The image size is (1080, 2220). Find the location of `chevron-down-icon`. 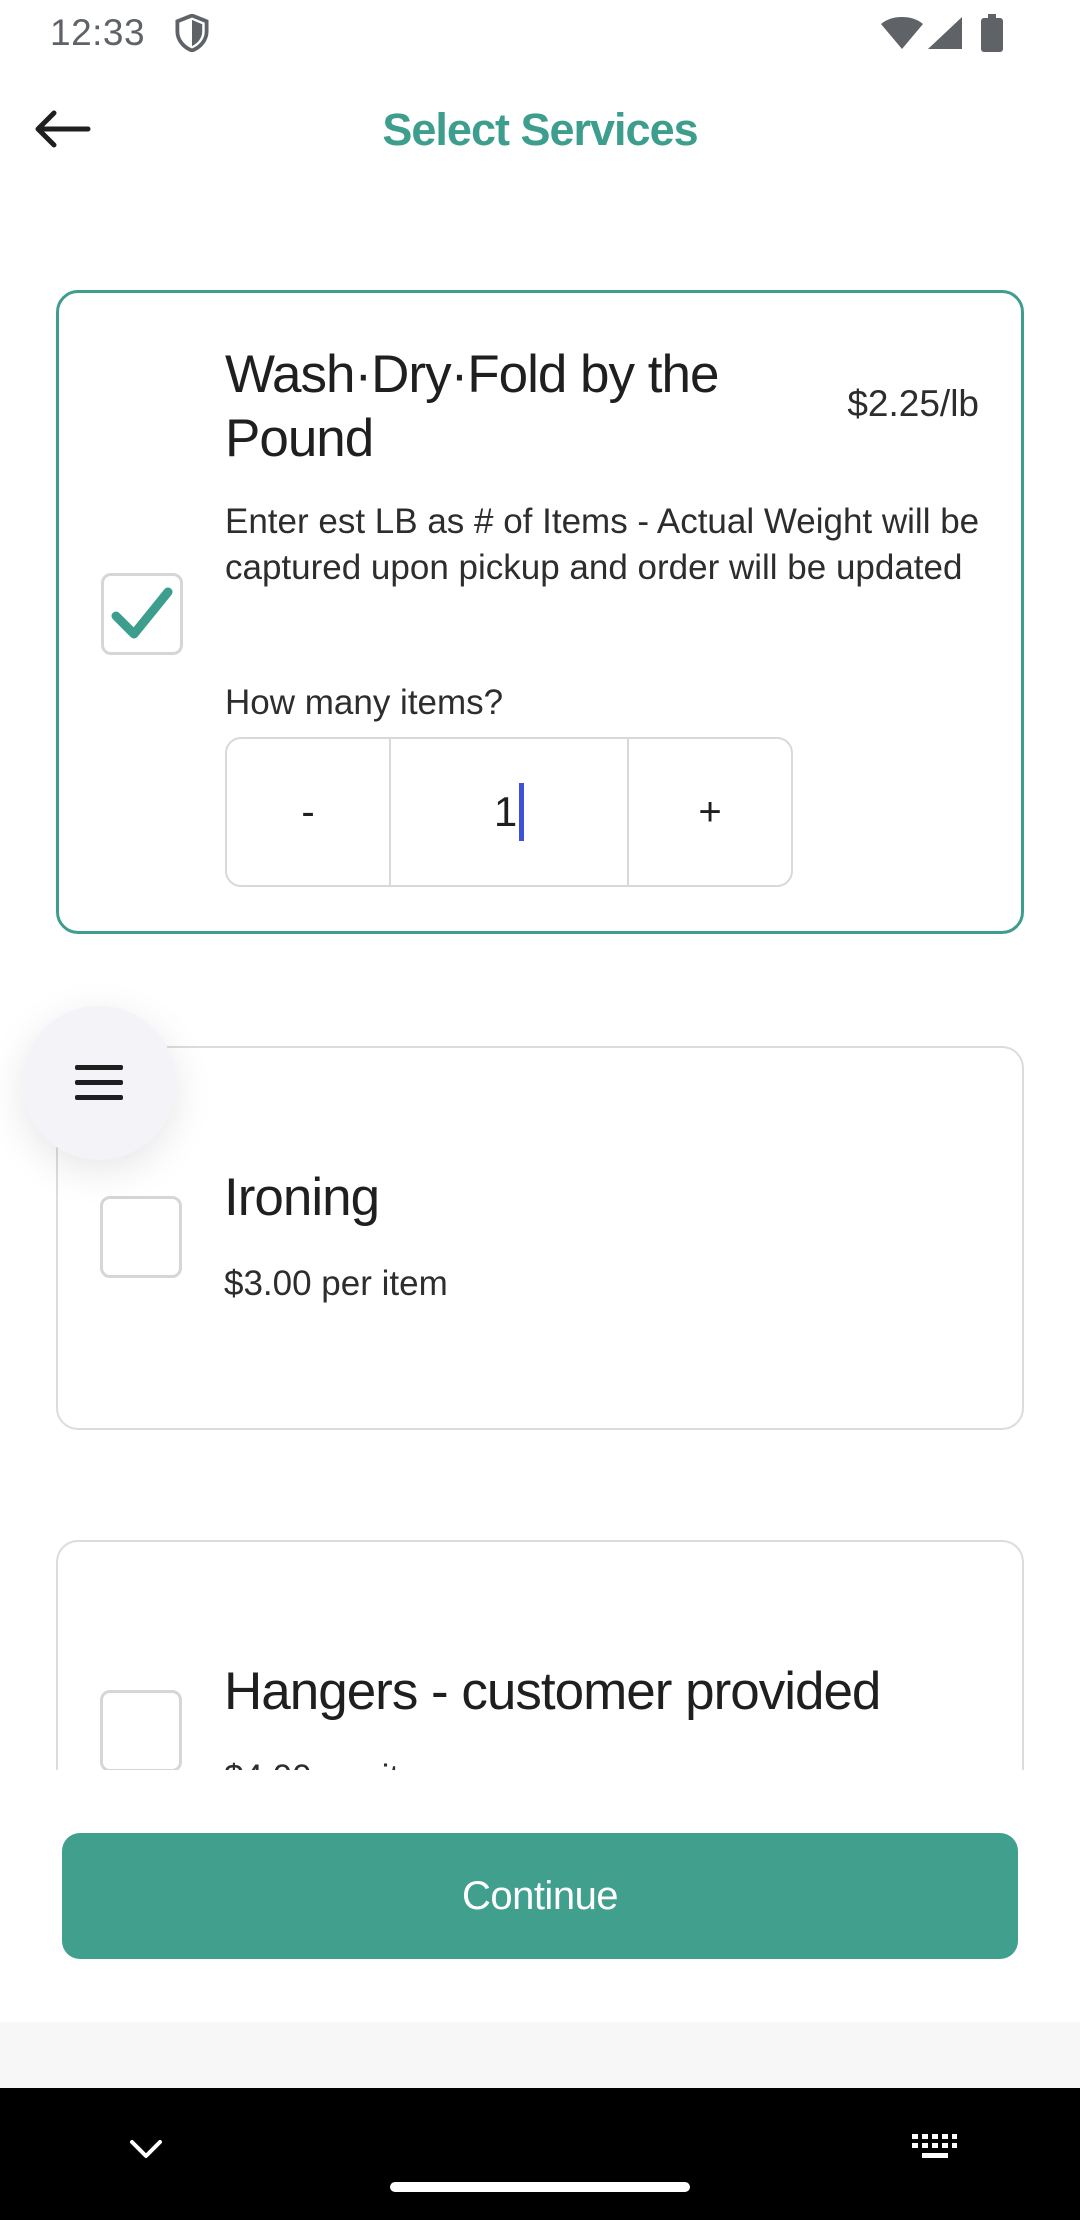

chevron-down-icon is located at coordinates (146, 2150).